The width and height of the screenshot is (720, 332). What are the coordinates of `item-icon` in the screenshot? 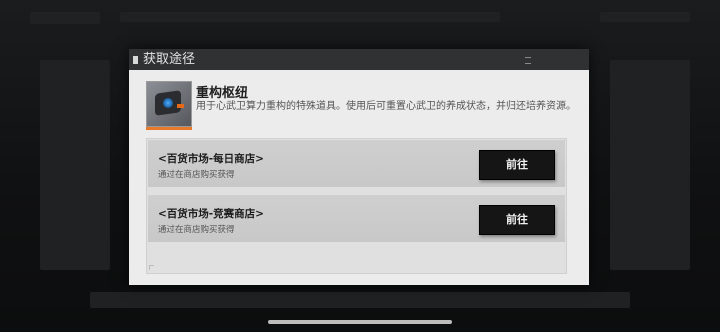 It's located at (169, 104).